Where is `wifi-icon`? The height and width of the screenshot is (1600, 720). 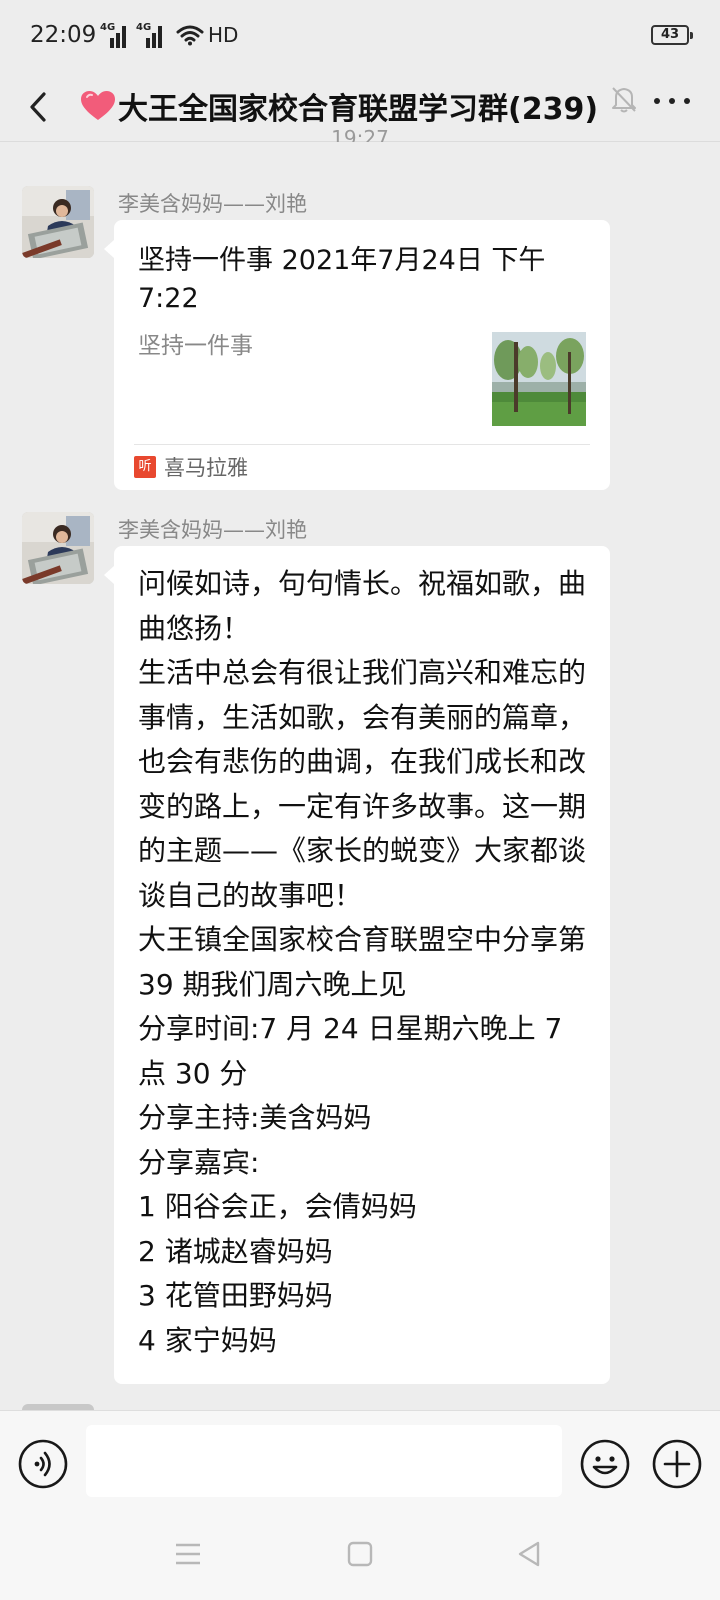 wifi-icon is located at coordinates (190, 35).